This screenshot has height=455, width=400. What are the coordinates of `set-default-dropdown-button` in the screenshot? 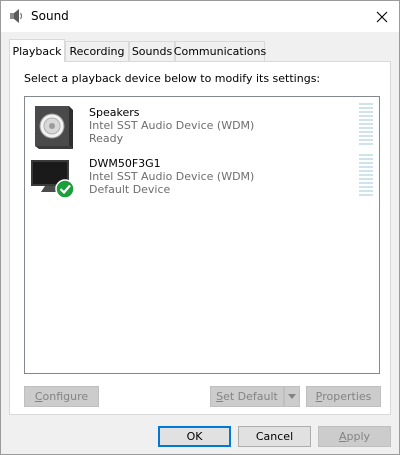 It's located at (292, 396).